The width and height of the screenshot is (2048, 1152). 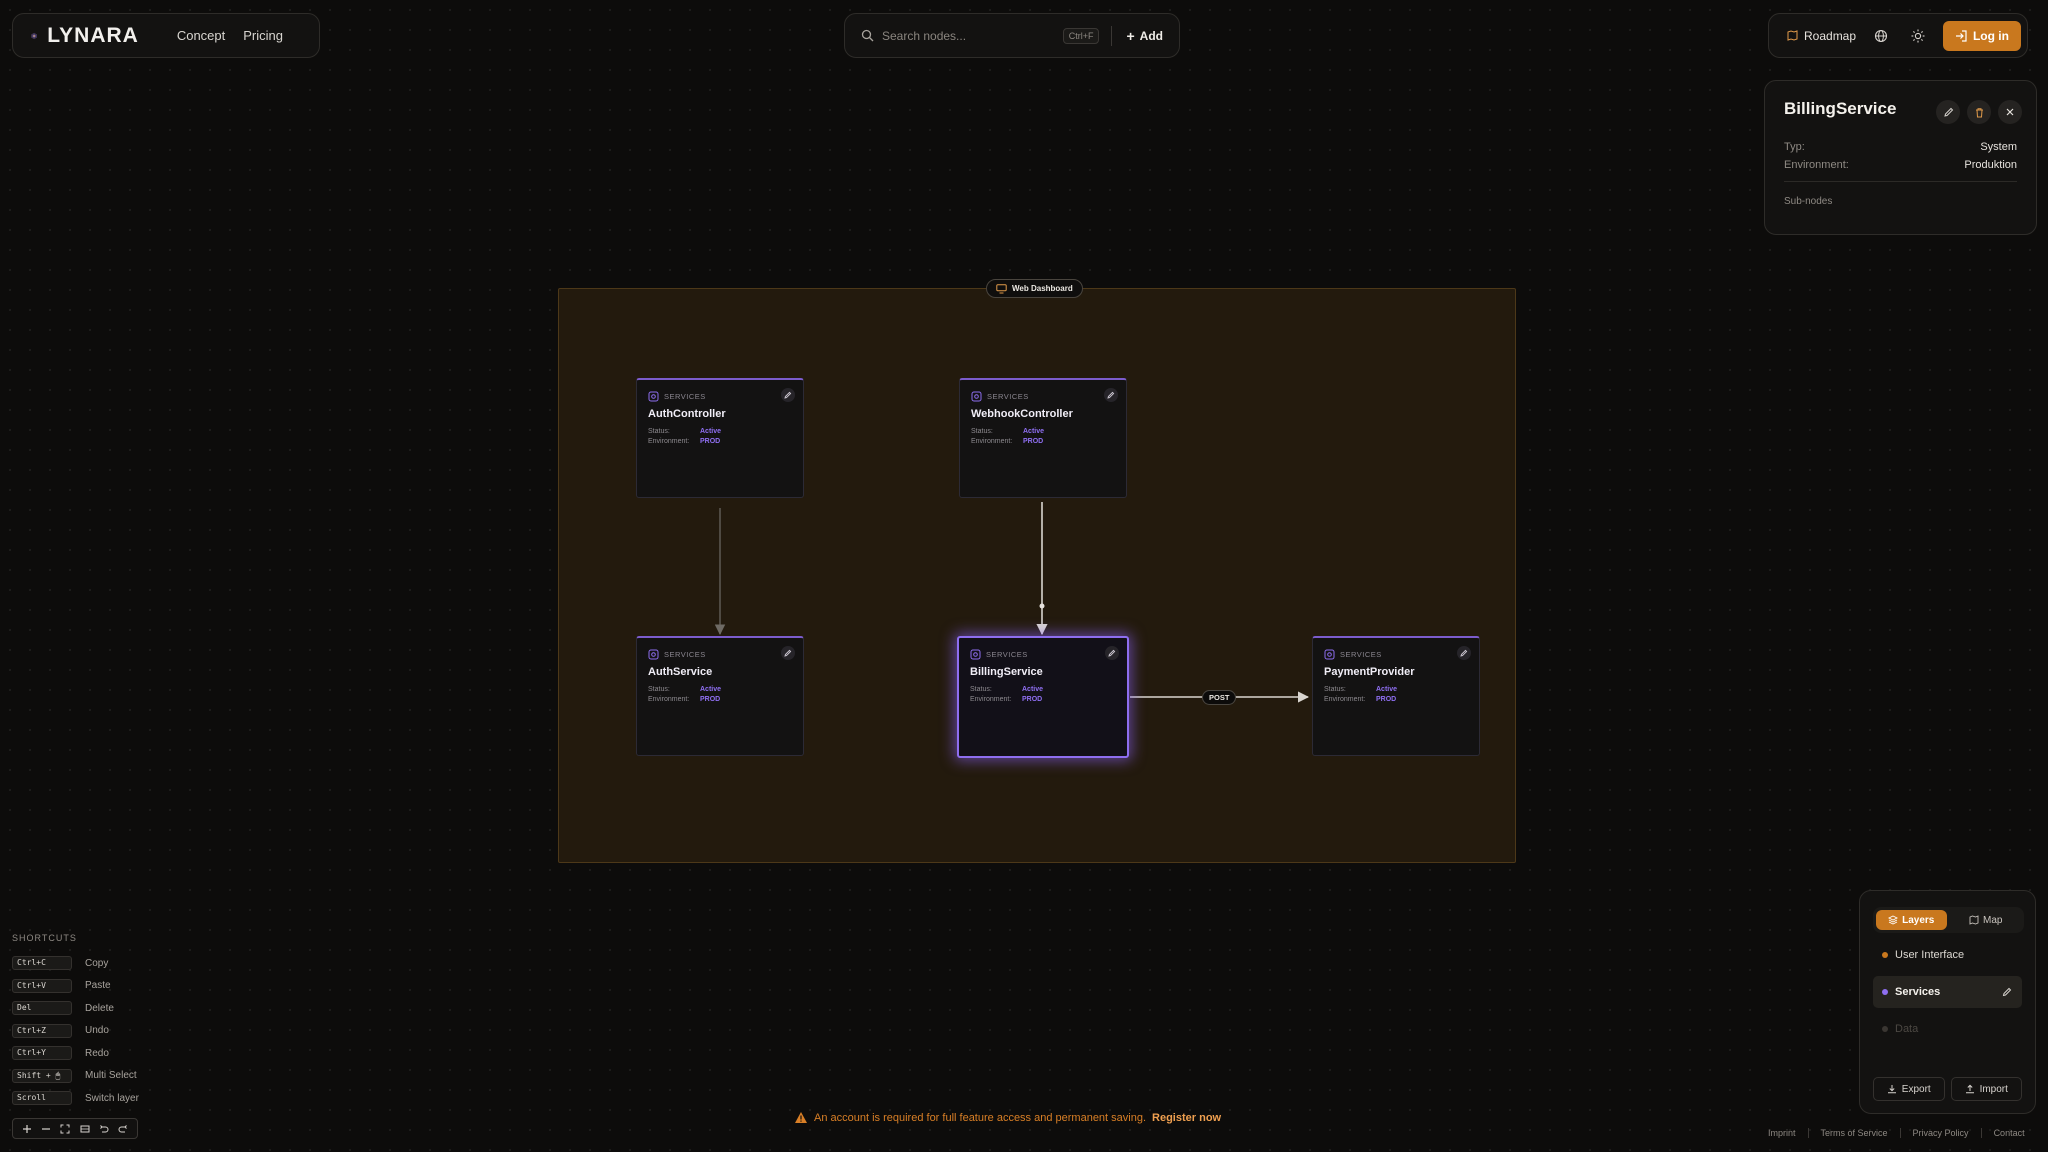 What do you see at coordinates (1006, 672) in the screenshot?
I see `node-name: BillingService` at bounding box center [1006, 672].